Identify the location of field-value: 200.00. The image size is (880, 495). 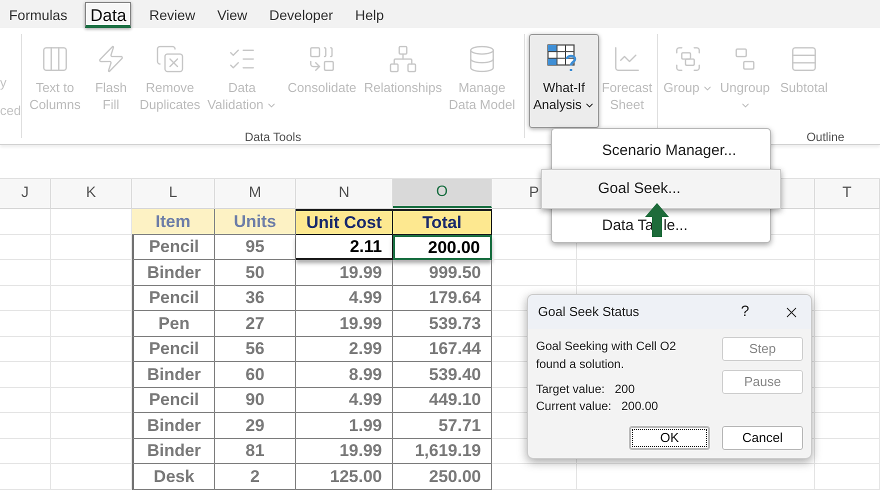
(639, 406).